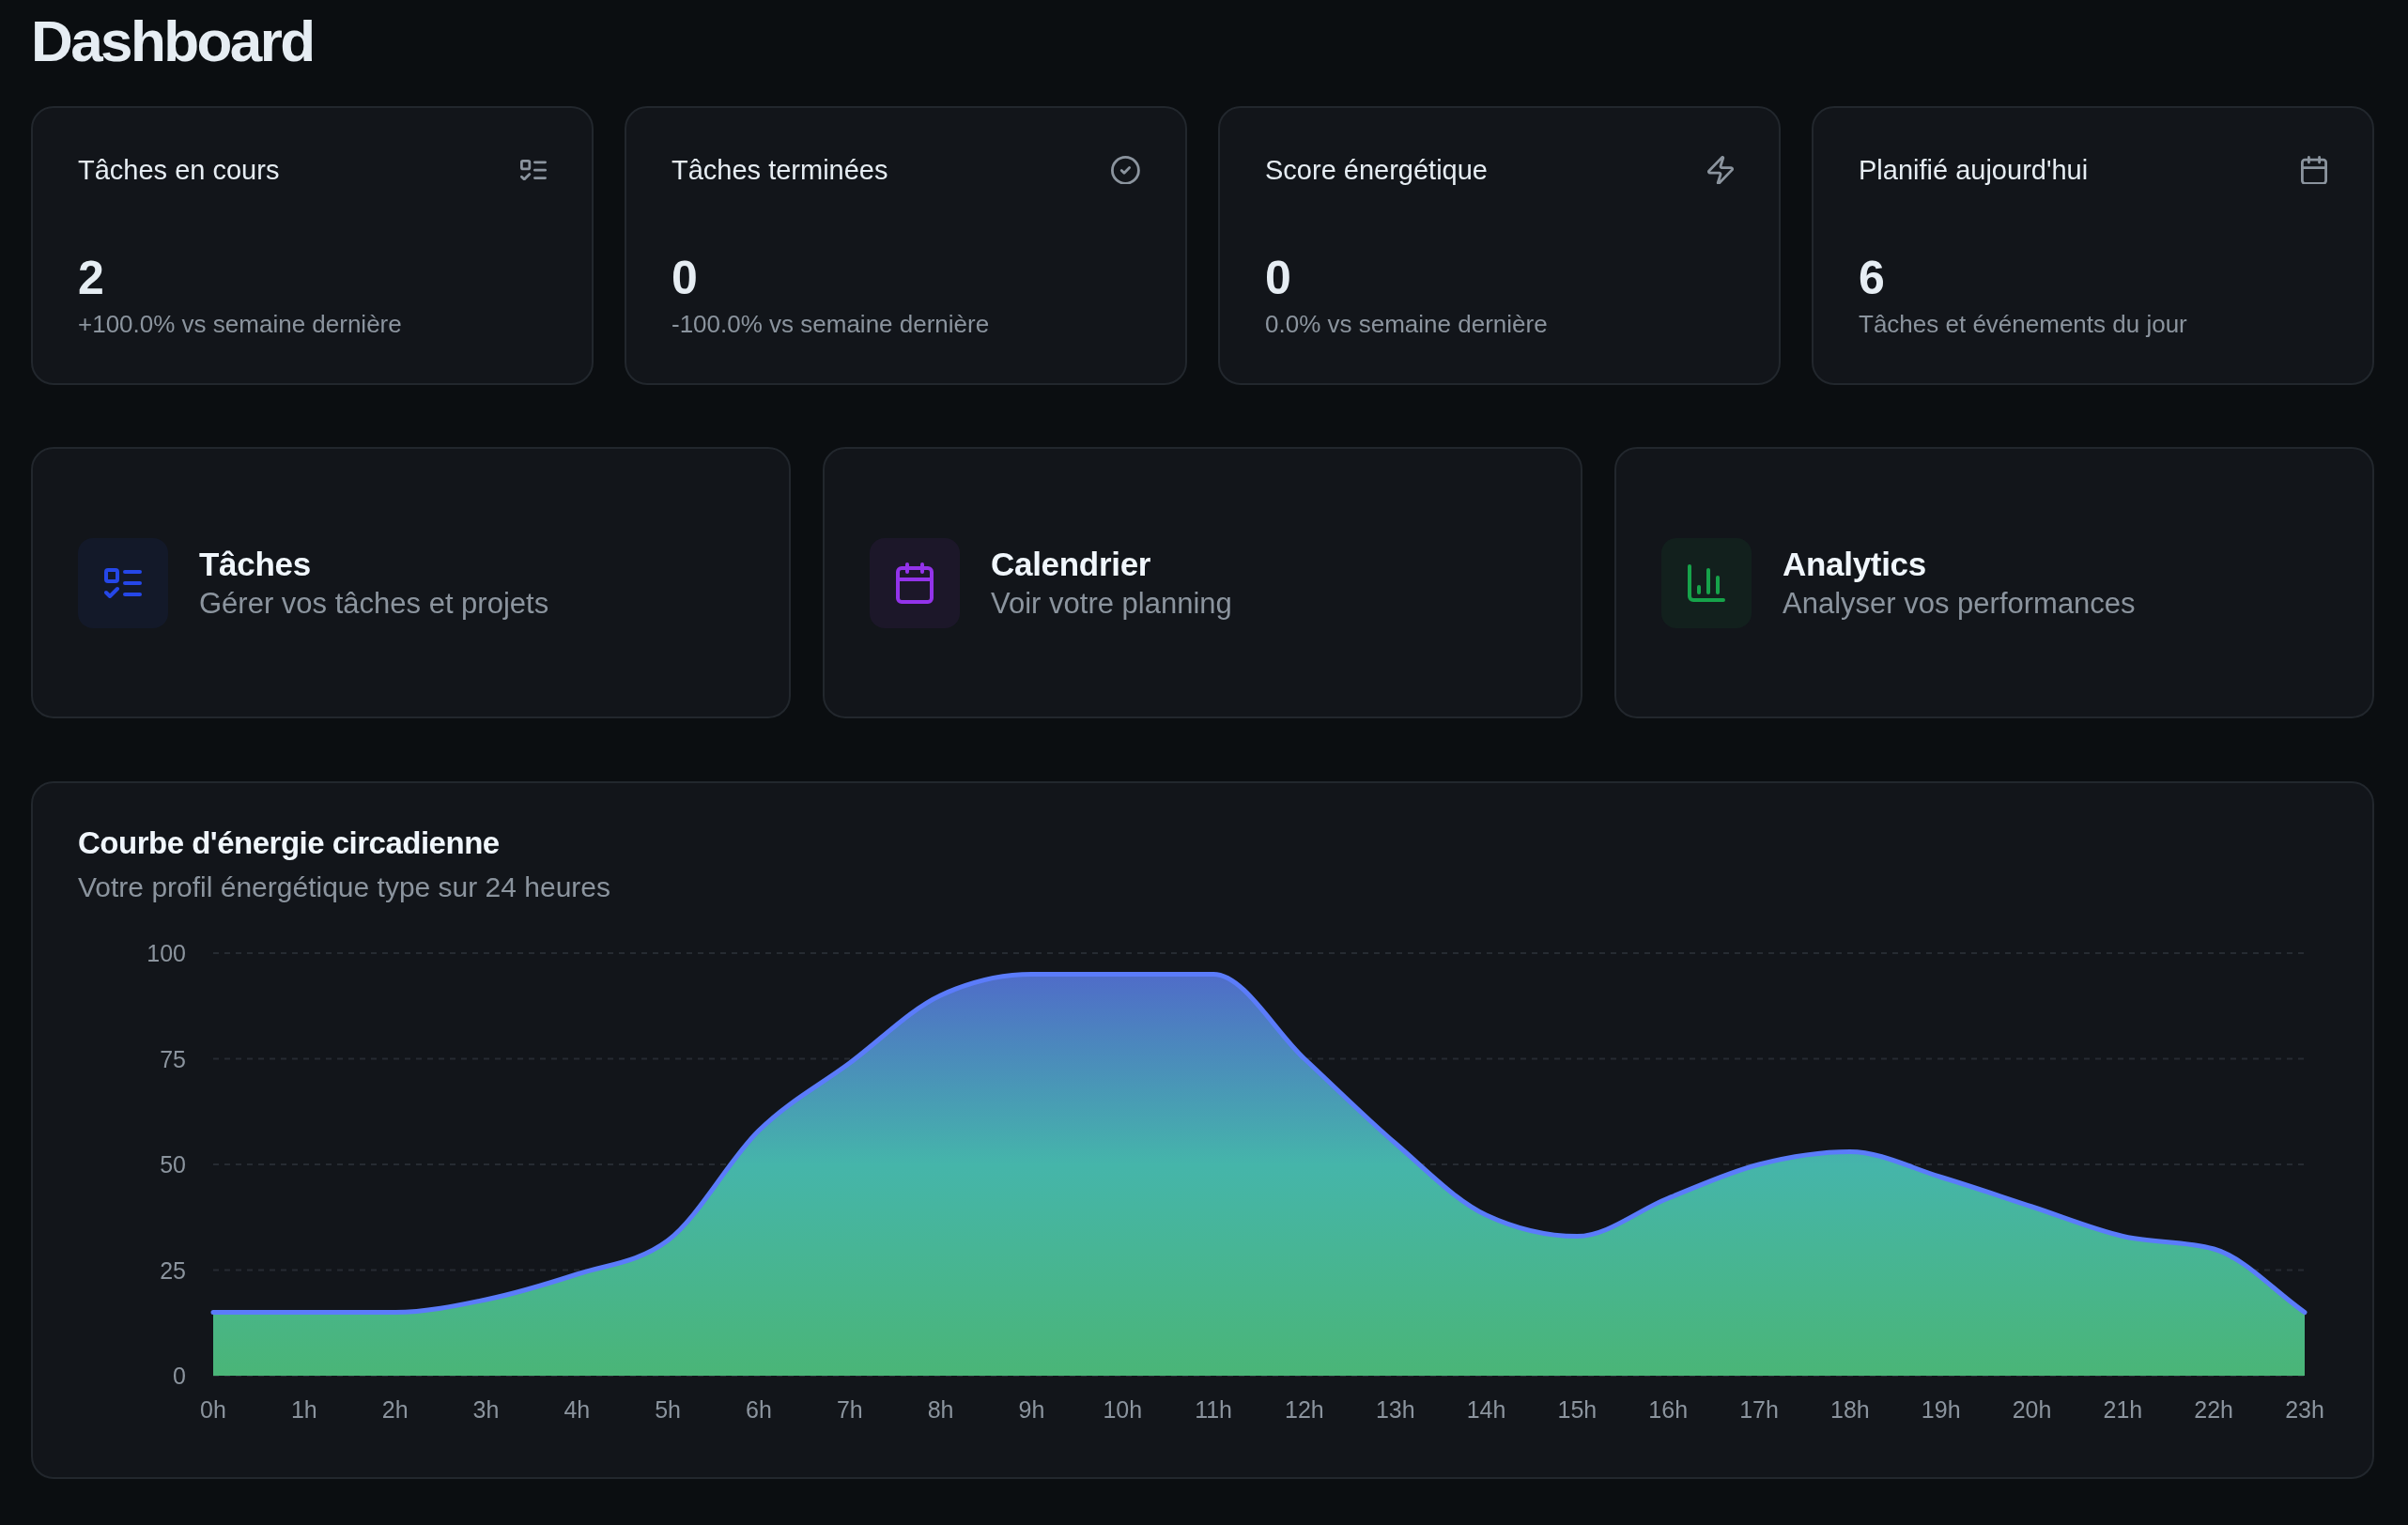 The height and width of the screenshot is (1525, 2408). What do you see at coordinates (2032, 1409) in the screenshot?
I see `x-axis-label: 20h` at bounding box center [2032, 1409].